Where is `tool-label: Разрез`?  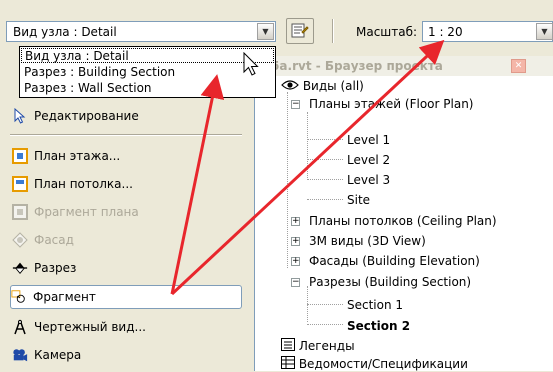
tool-label: Разрез is located at coordinates (55, 268).